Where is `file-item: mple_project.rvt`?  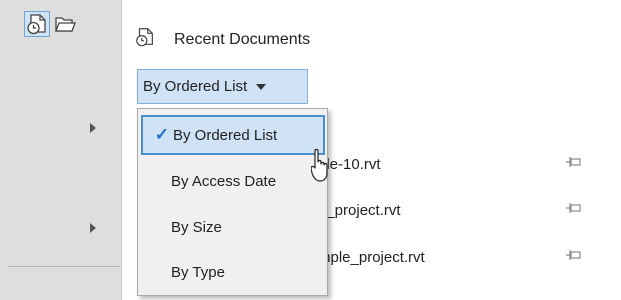 file-item: mple_project.rvt is located at coordinates (371, 257).